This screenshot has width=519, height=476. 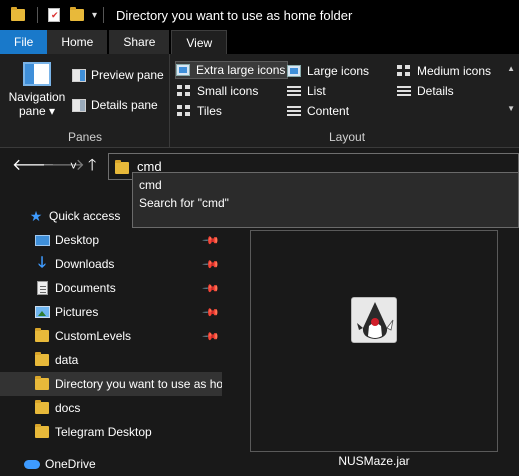 I want to click on nav-item-label: CustomLevels, so click(x=93, y=336).